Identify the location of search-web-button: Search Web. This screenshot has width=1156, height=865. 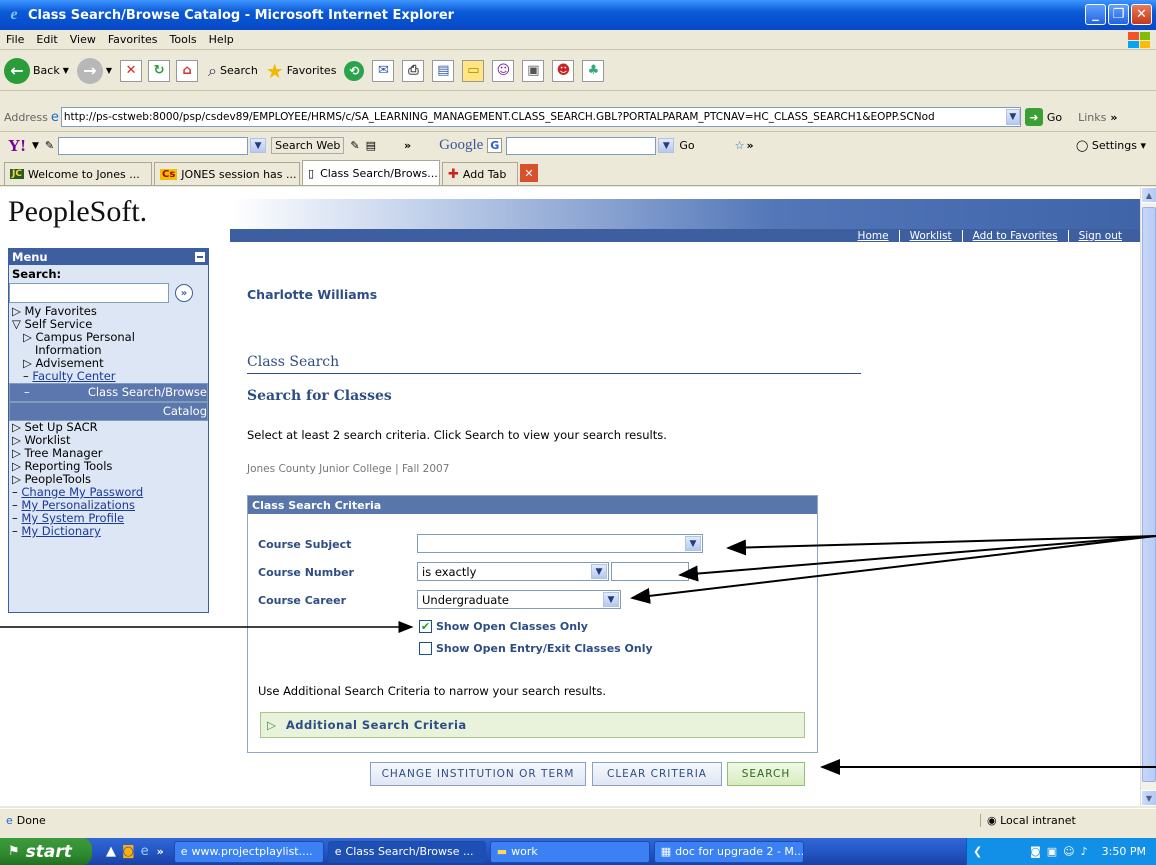
(308, 145).